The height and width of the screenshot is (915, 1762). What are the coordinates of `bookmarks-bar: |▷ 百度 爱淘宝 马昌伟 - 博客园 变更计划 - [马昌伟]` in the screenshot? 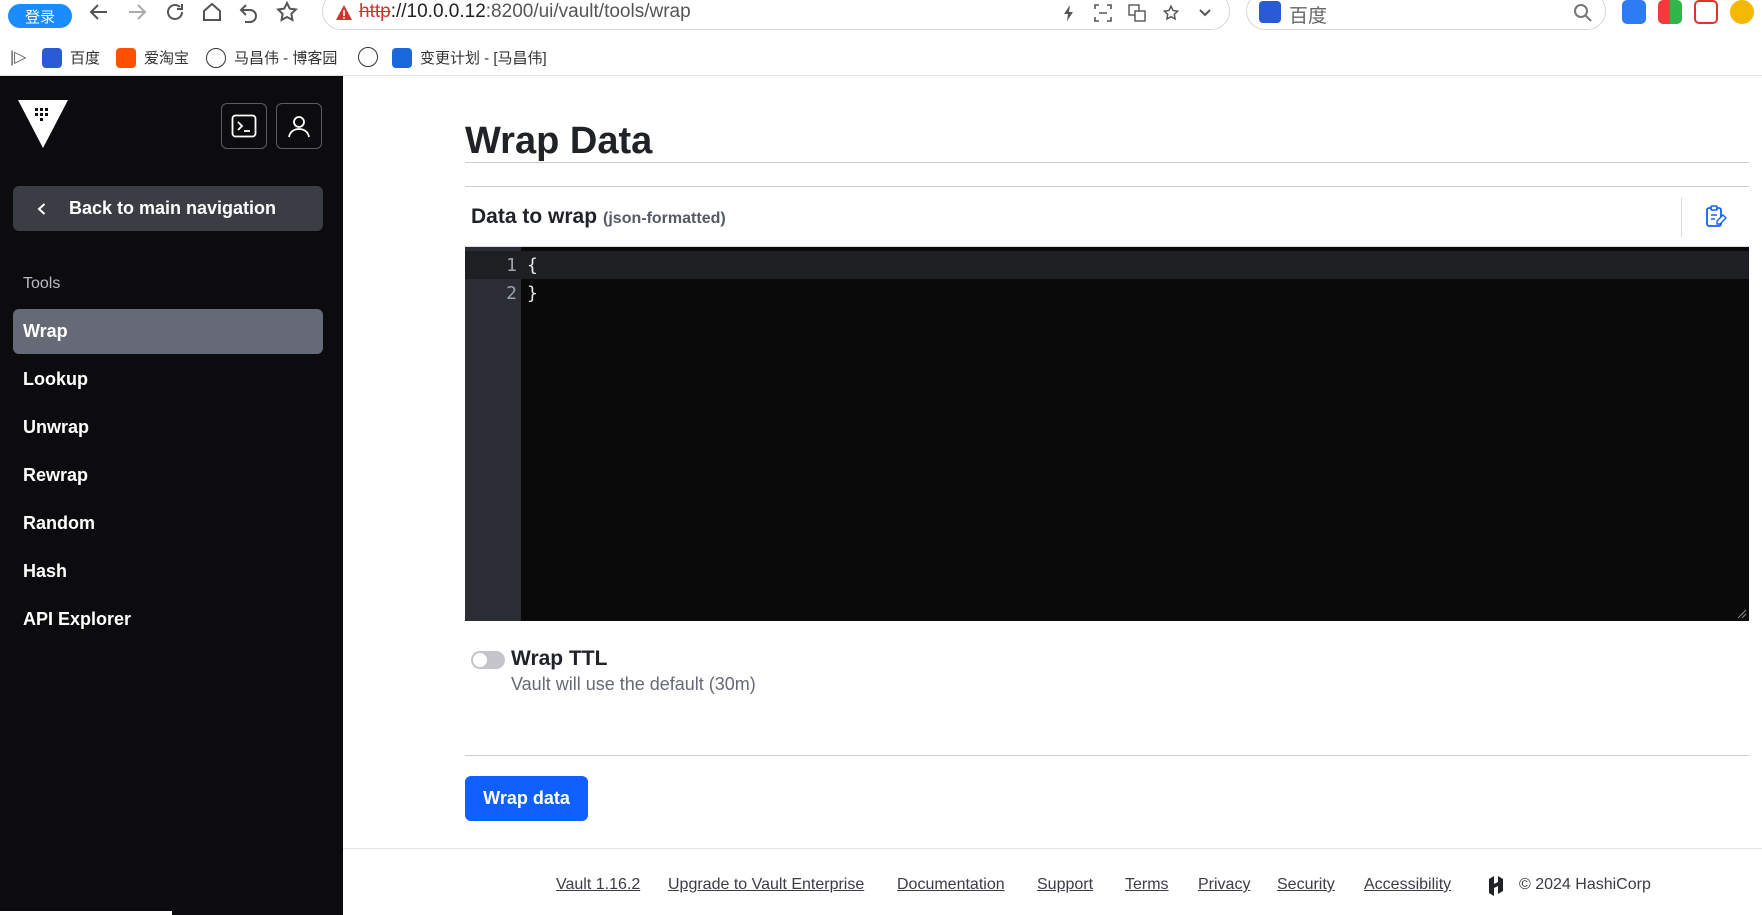 It's located at (881, 57).